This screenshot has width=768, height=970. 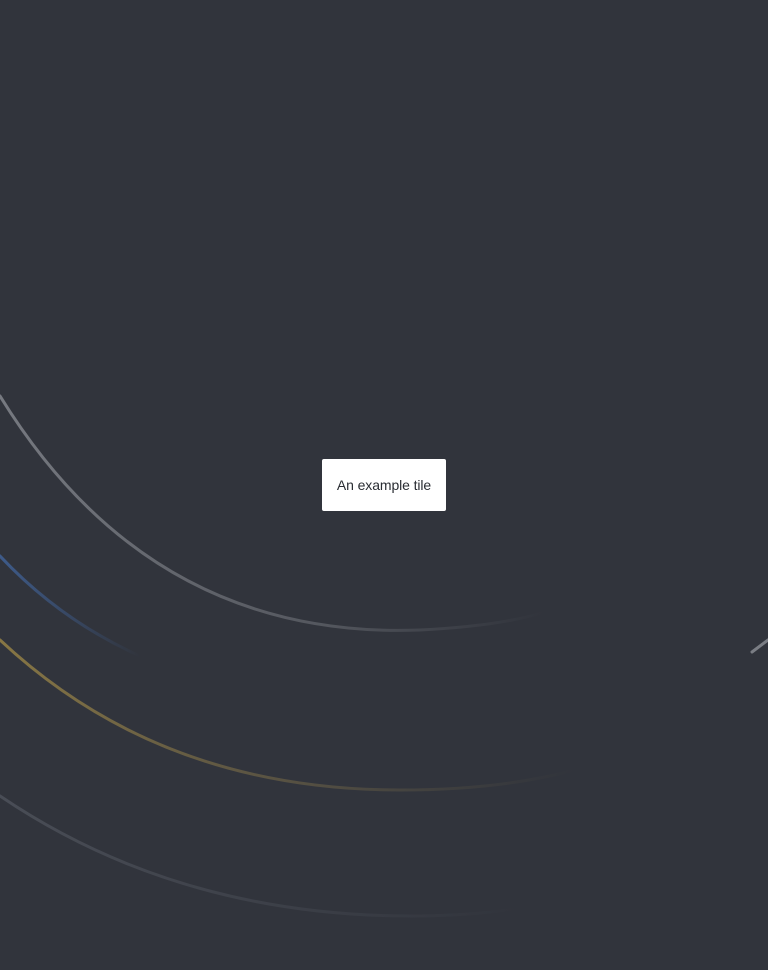 I want to click on example-tile: An example tile, so click(x=384, y=485).